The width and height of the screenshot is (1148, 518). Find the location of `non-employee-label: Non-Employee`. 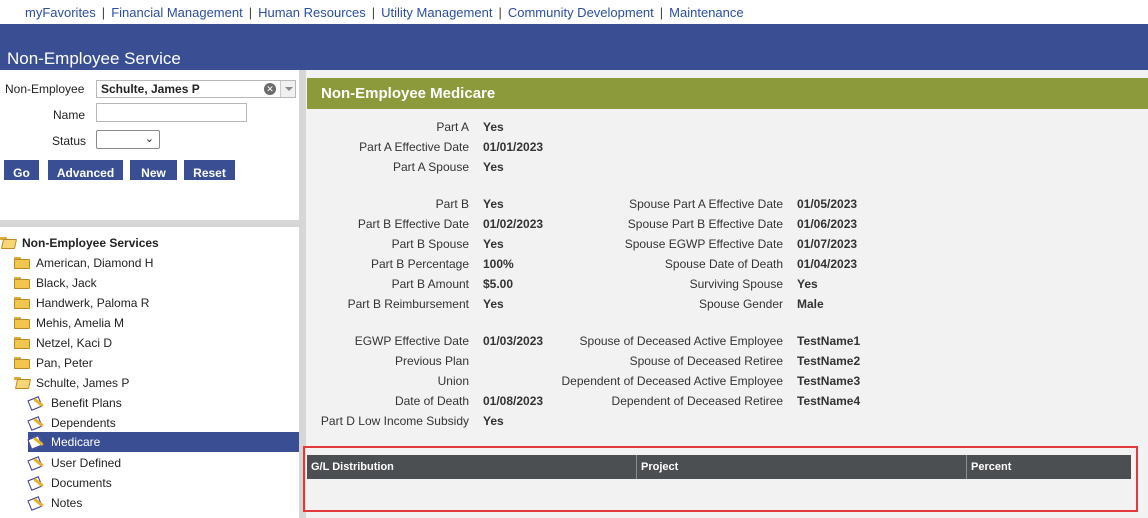

non-employee-label: Non-Employee is located at coordinates (45, 89).